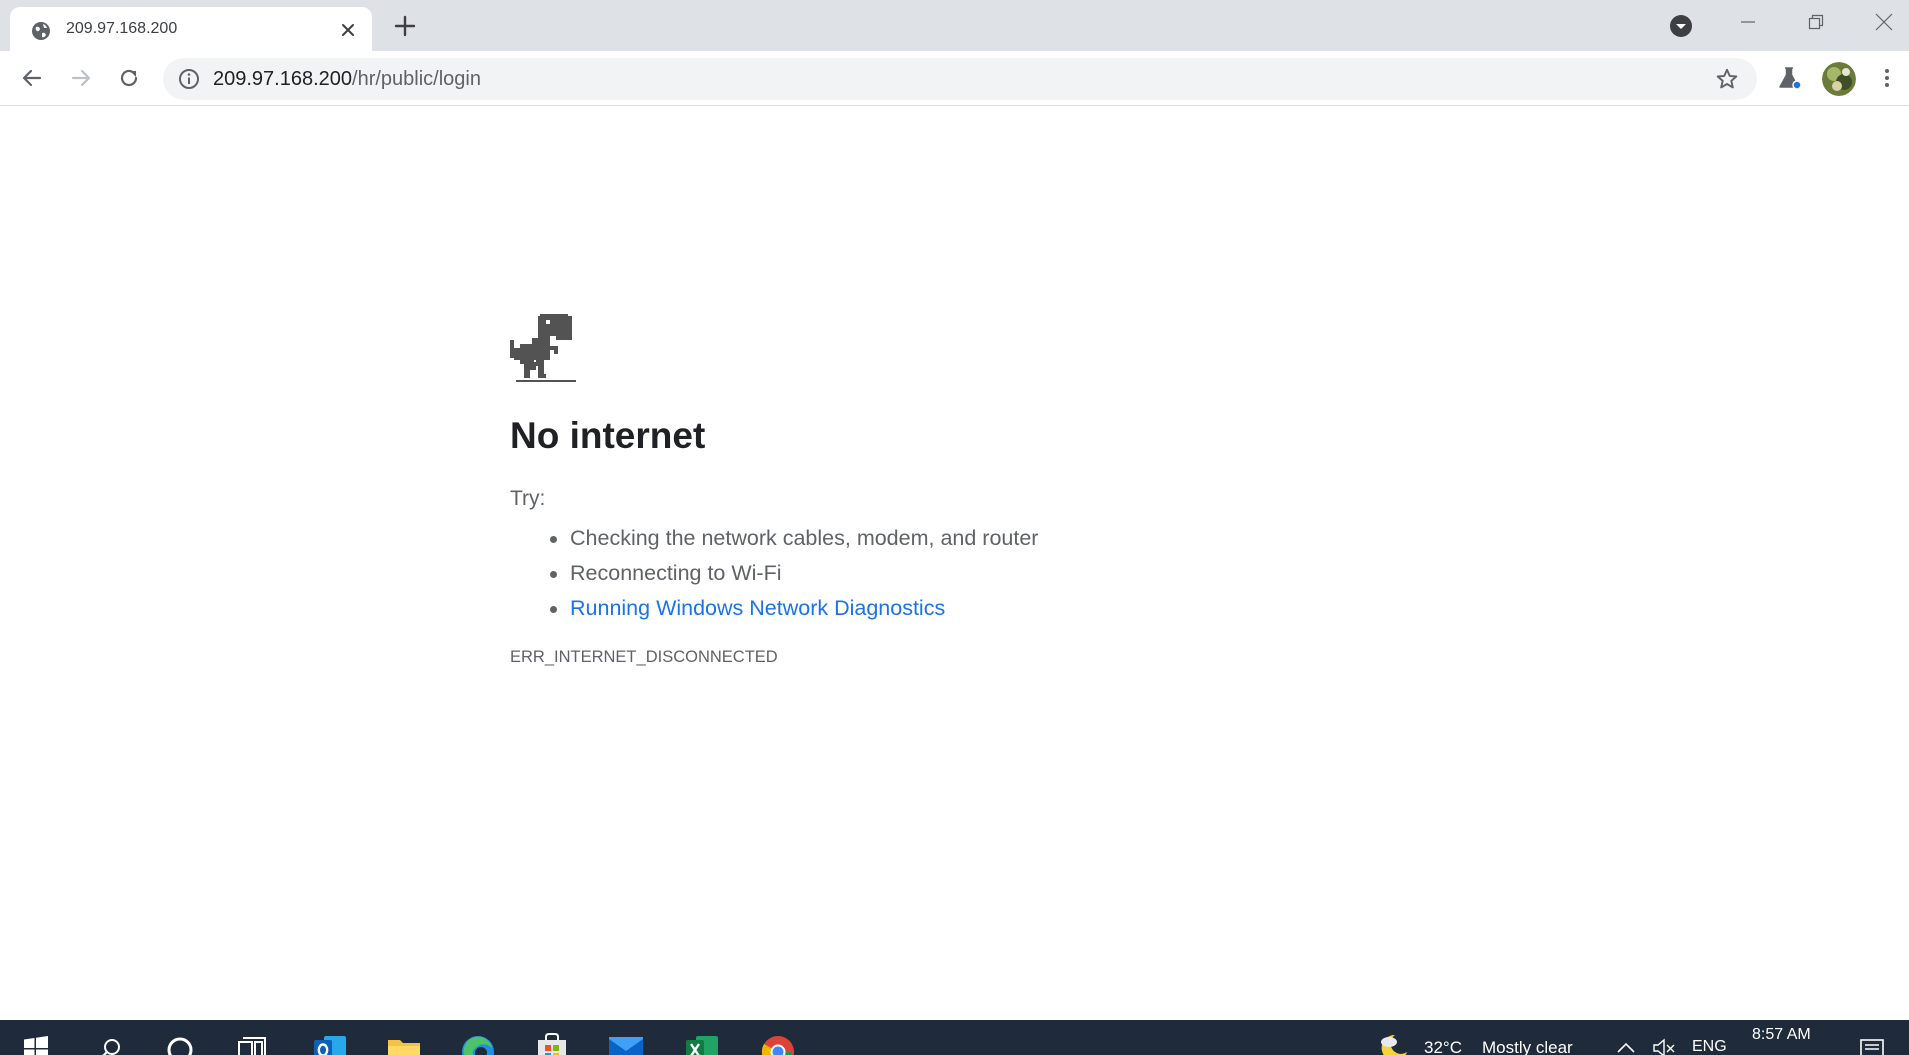 Image resolution: width=1909 pixels, height=1055 pixels. I want to click on tab-close-icon, so click(348, 30).